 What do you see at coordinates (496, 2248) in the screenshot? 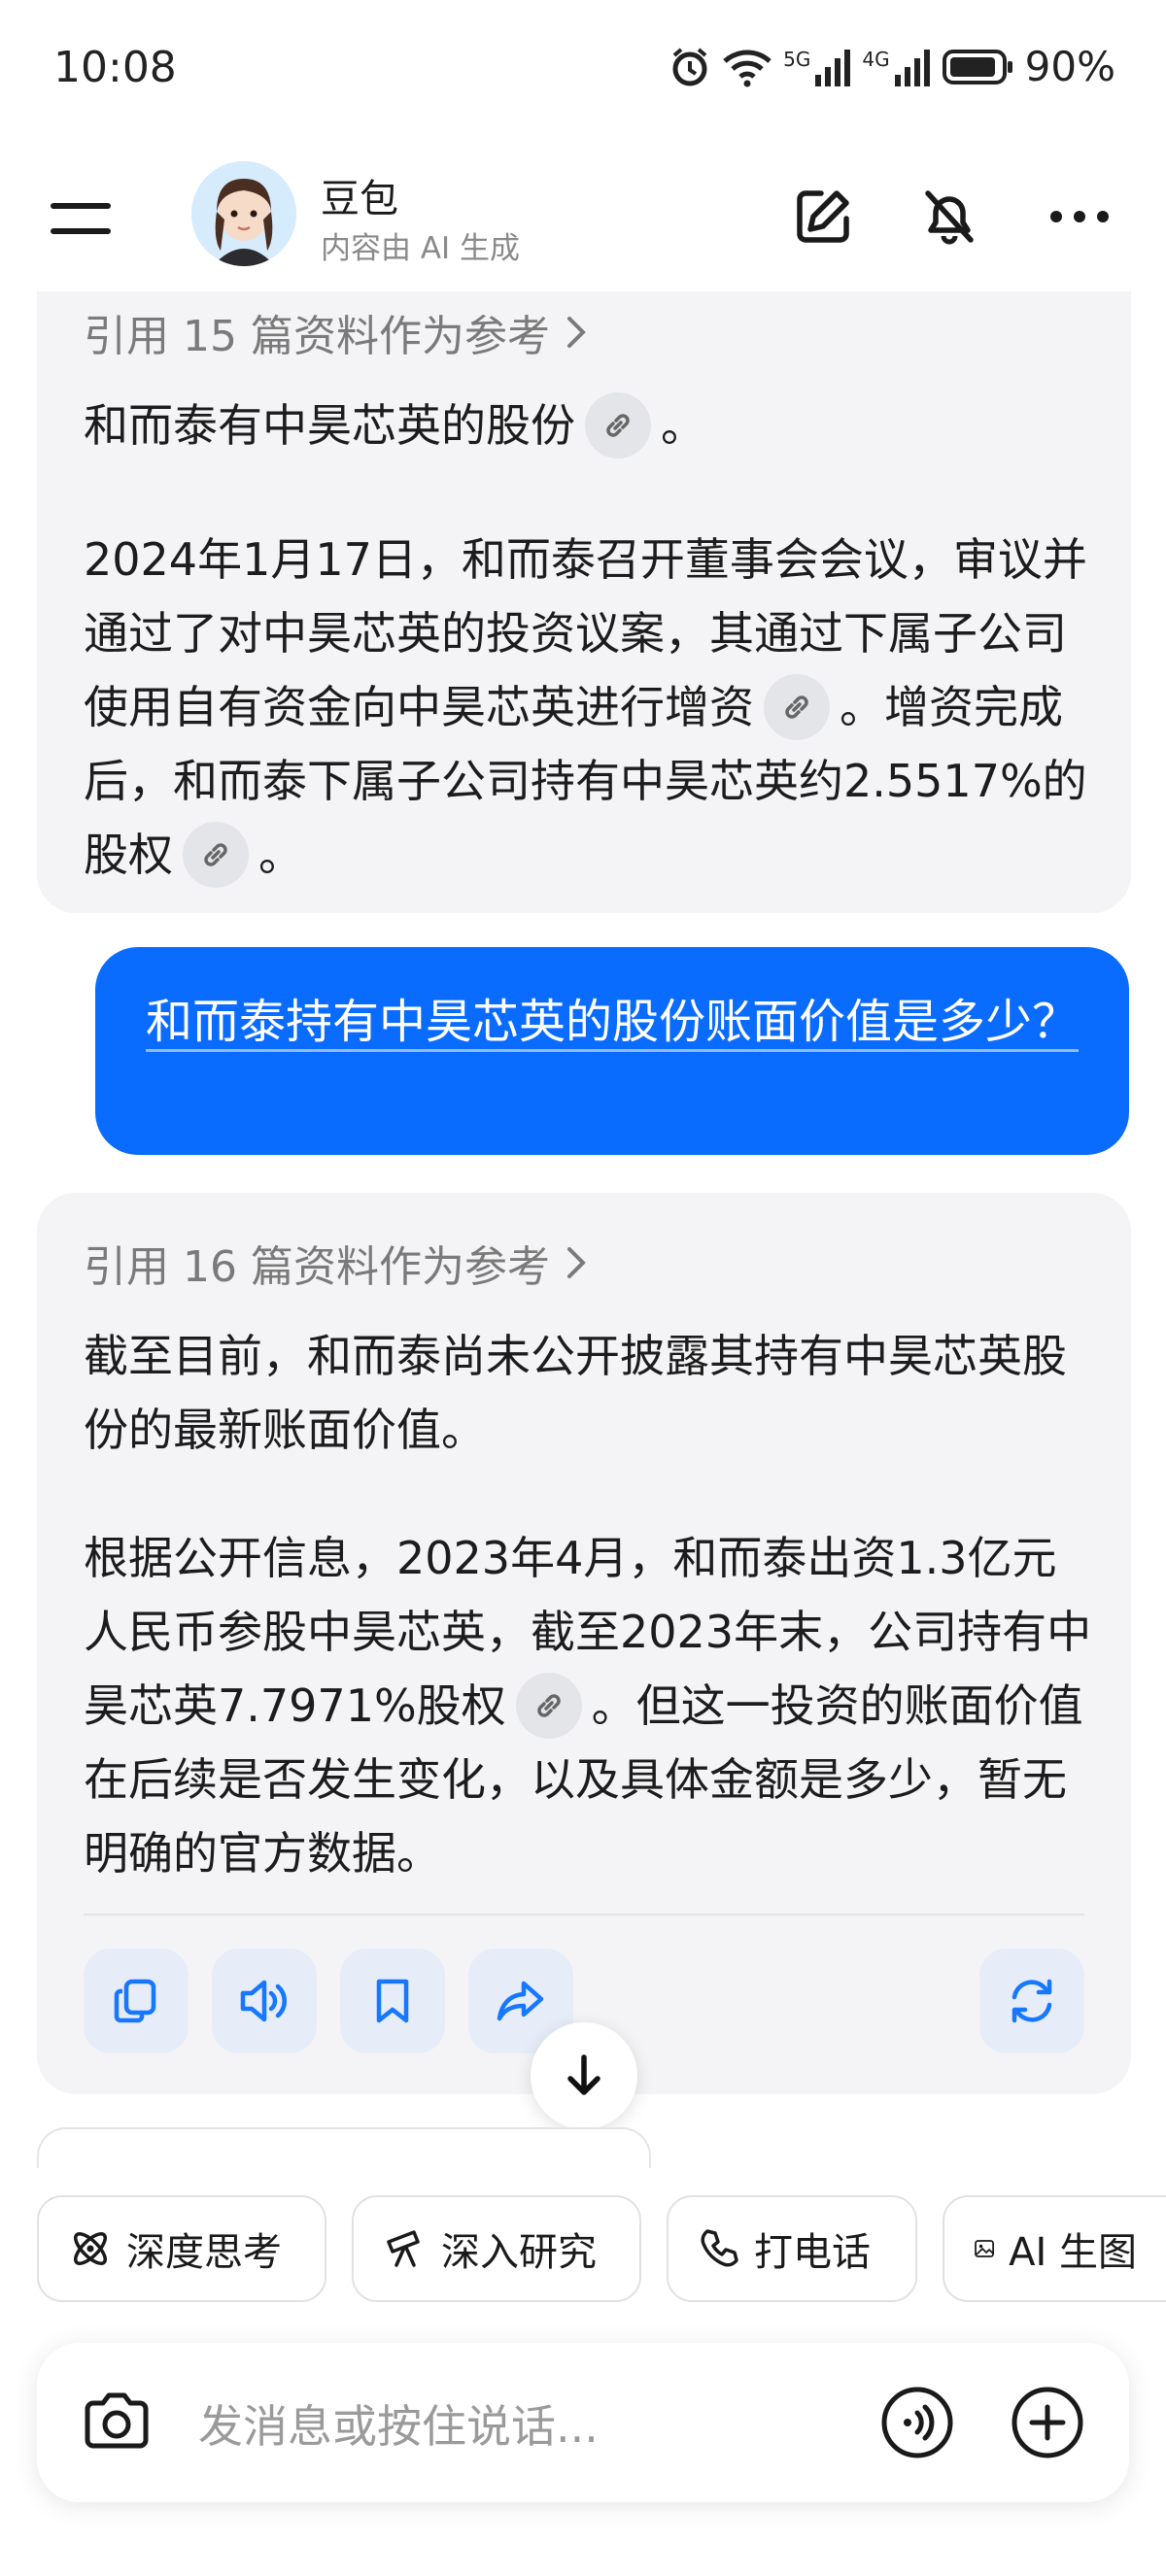
I see `chip-deep-research: 深入研究` at bounding box center [496, 2248].